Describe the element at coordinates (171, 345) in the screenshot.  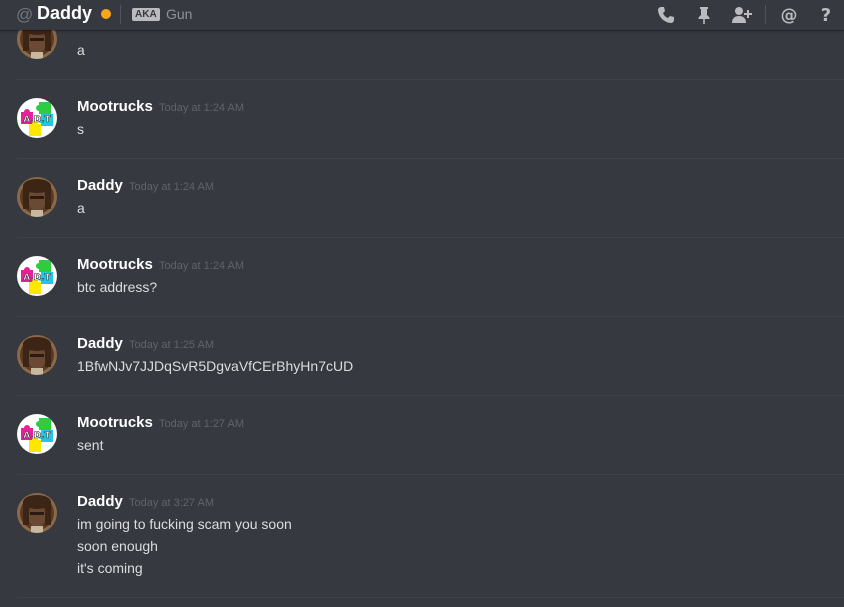
I see `message-timestamp: Today at 1:25 AM` at that location.